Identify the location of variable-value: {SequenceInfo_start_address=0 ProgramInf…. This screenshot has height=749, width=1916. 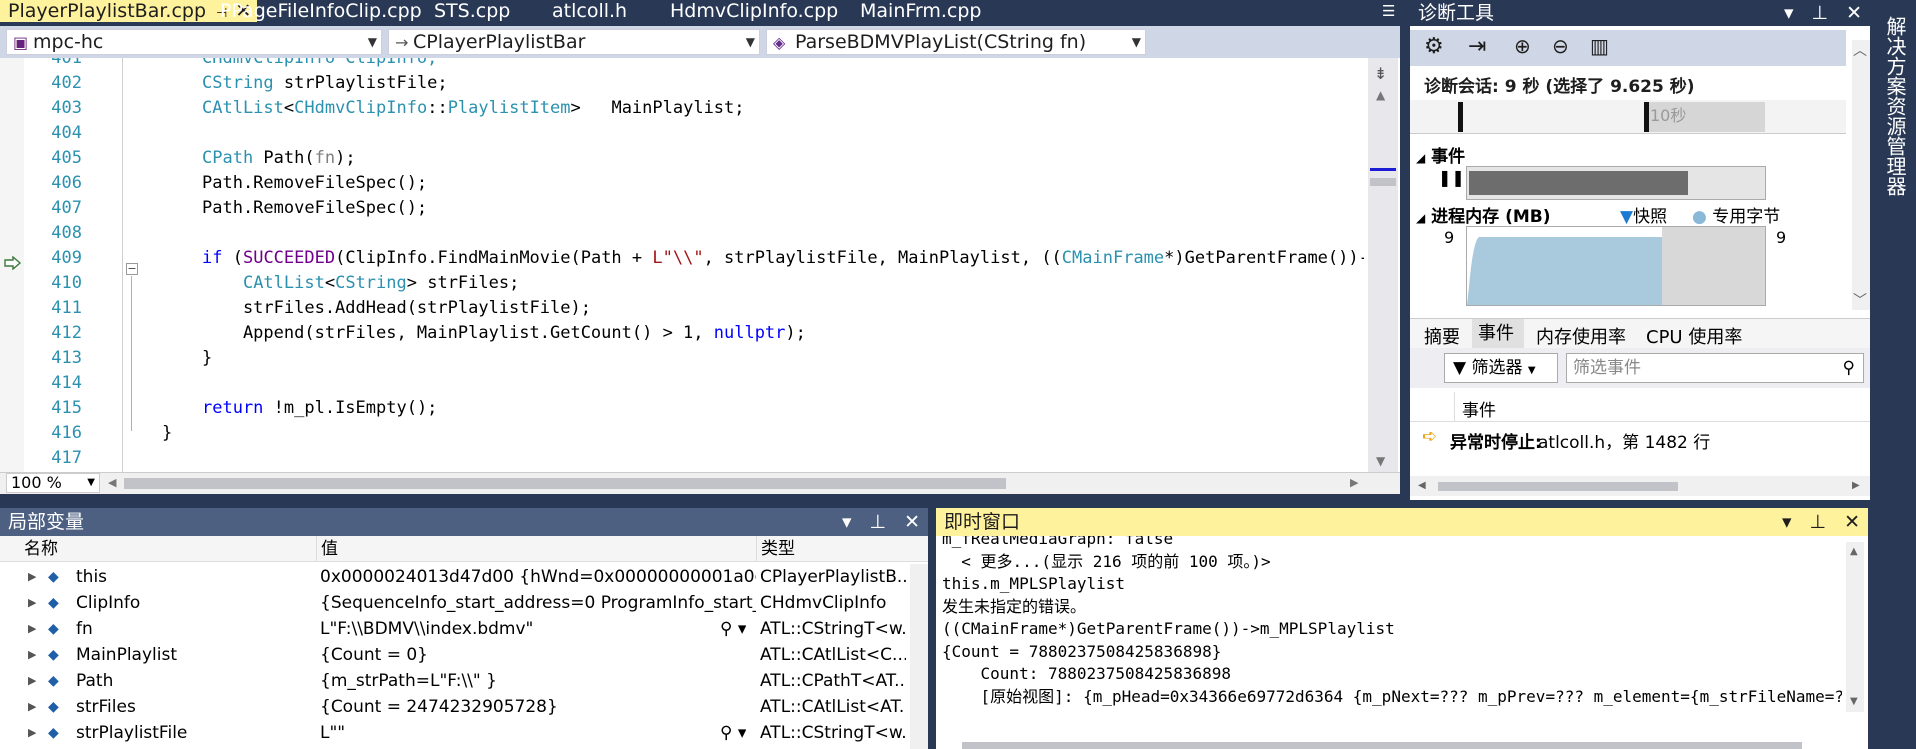
(538, 603).